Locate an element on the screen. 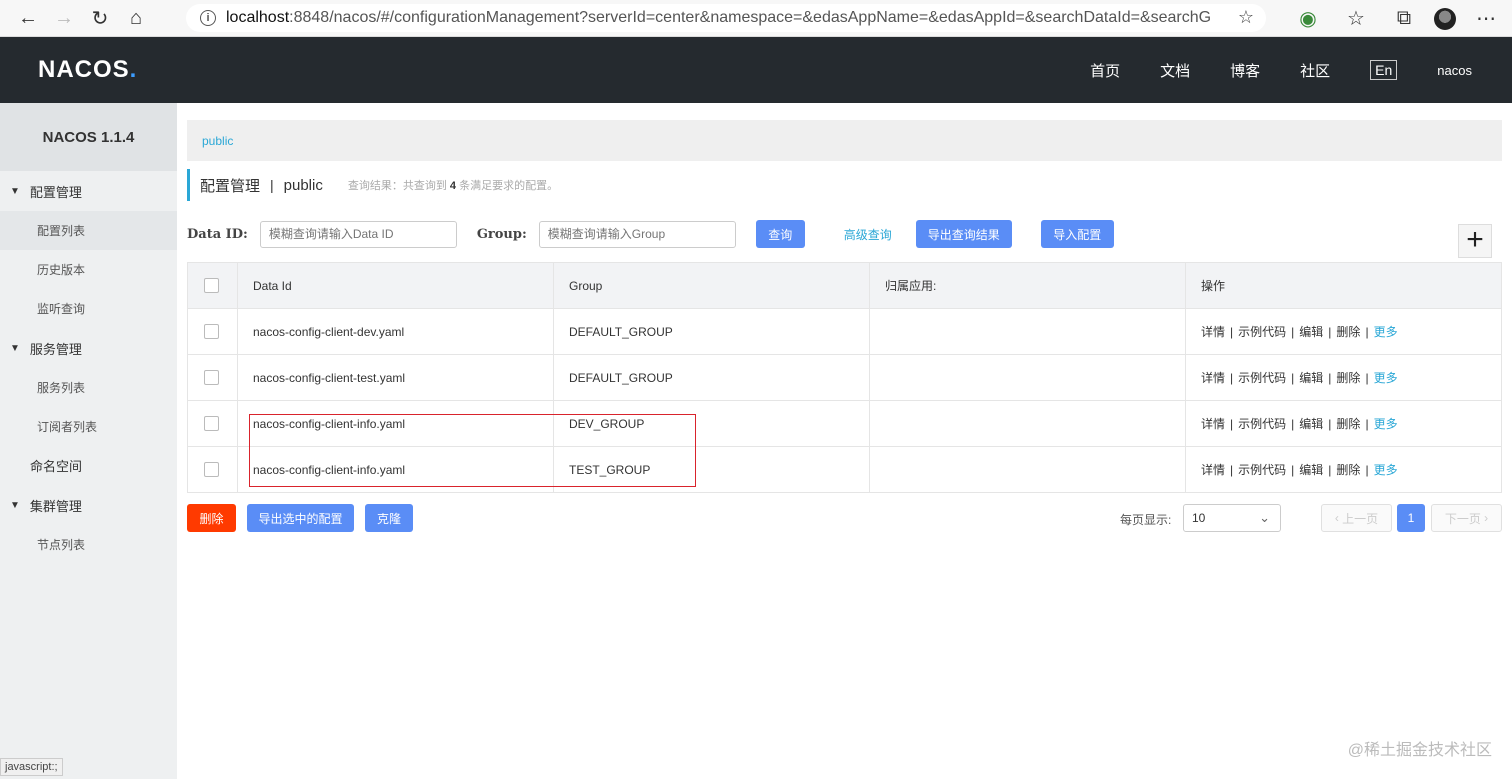 This screenshot has width=1512, height=779. namespace-breadcrumb: public is located at coordinates (844, 140).